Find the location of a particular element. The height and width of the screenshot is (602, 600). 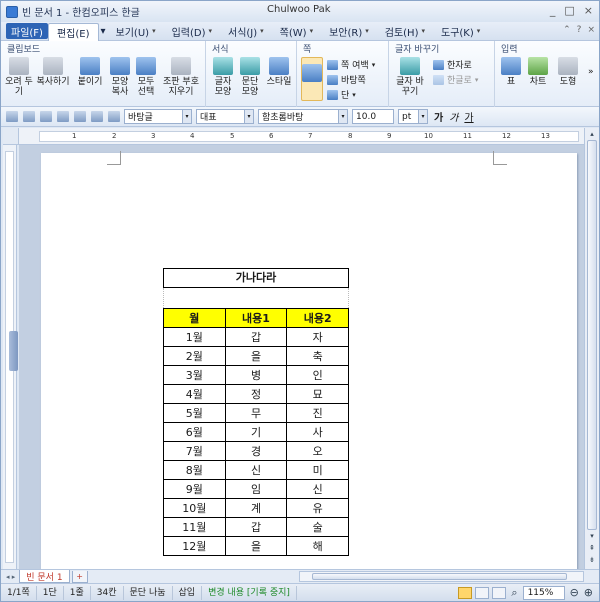

underline-button: 가 is located at coordinates (468, 116).